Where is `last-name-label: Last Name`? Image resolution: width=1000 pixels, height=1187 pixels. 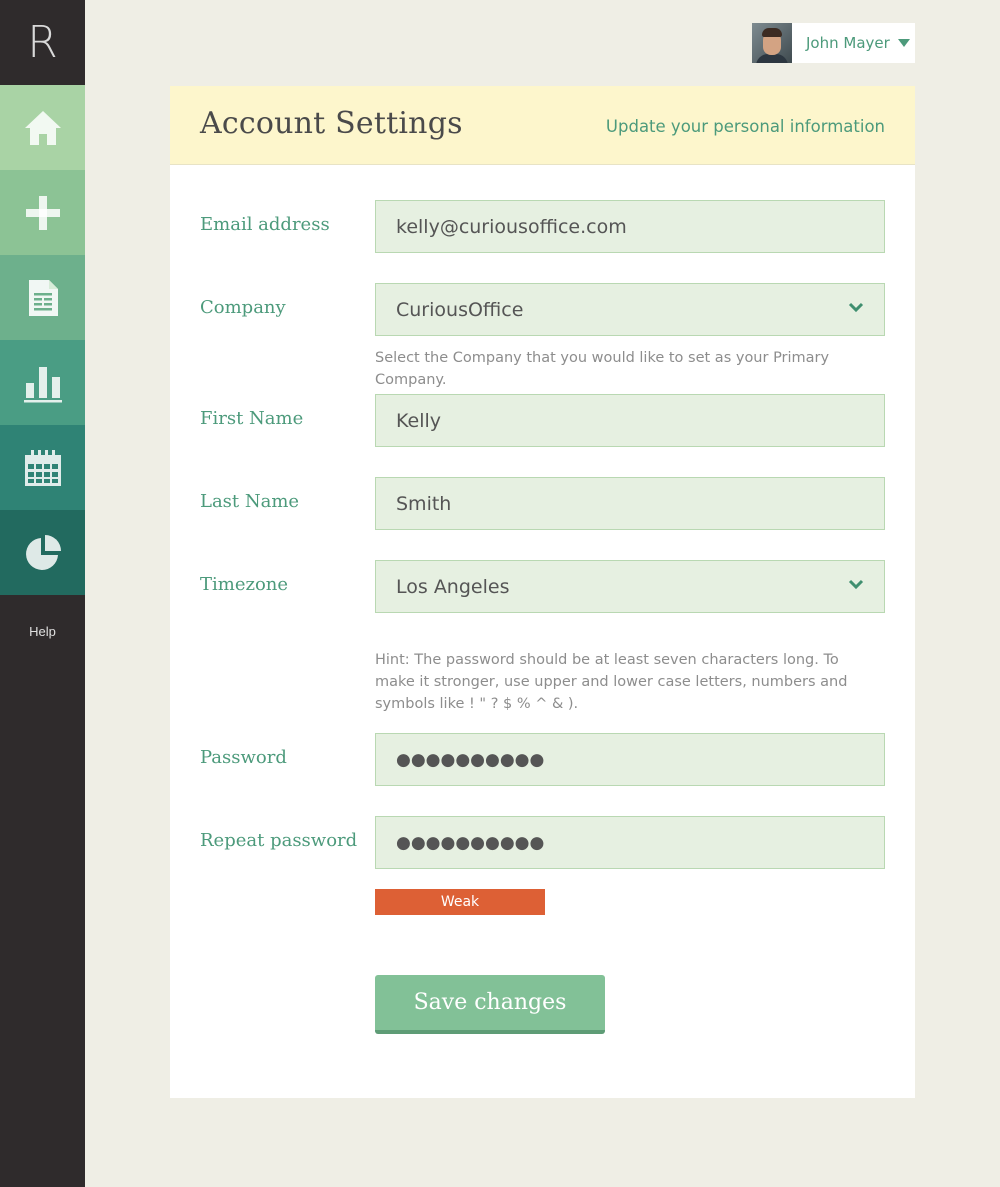 last-name-label: Last Name is located at coordinates (250, 501).